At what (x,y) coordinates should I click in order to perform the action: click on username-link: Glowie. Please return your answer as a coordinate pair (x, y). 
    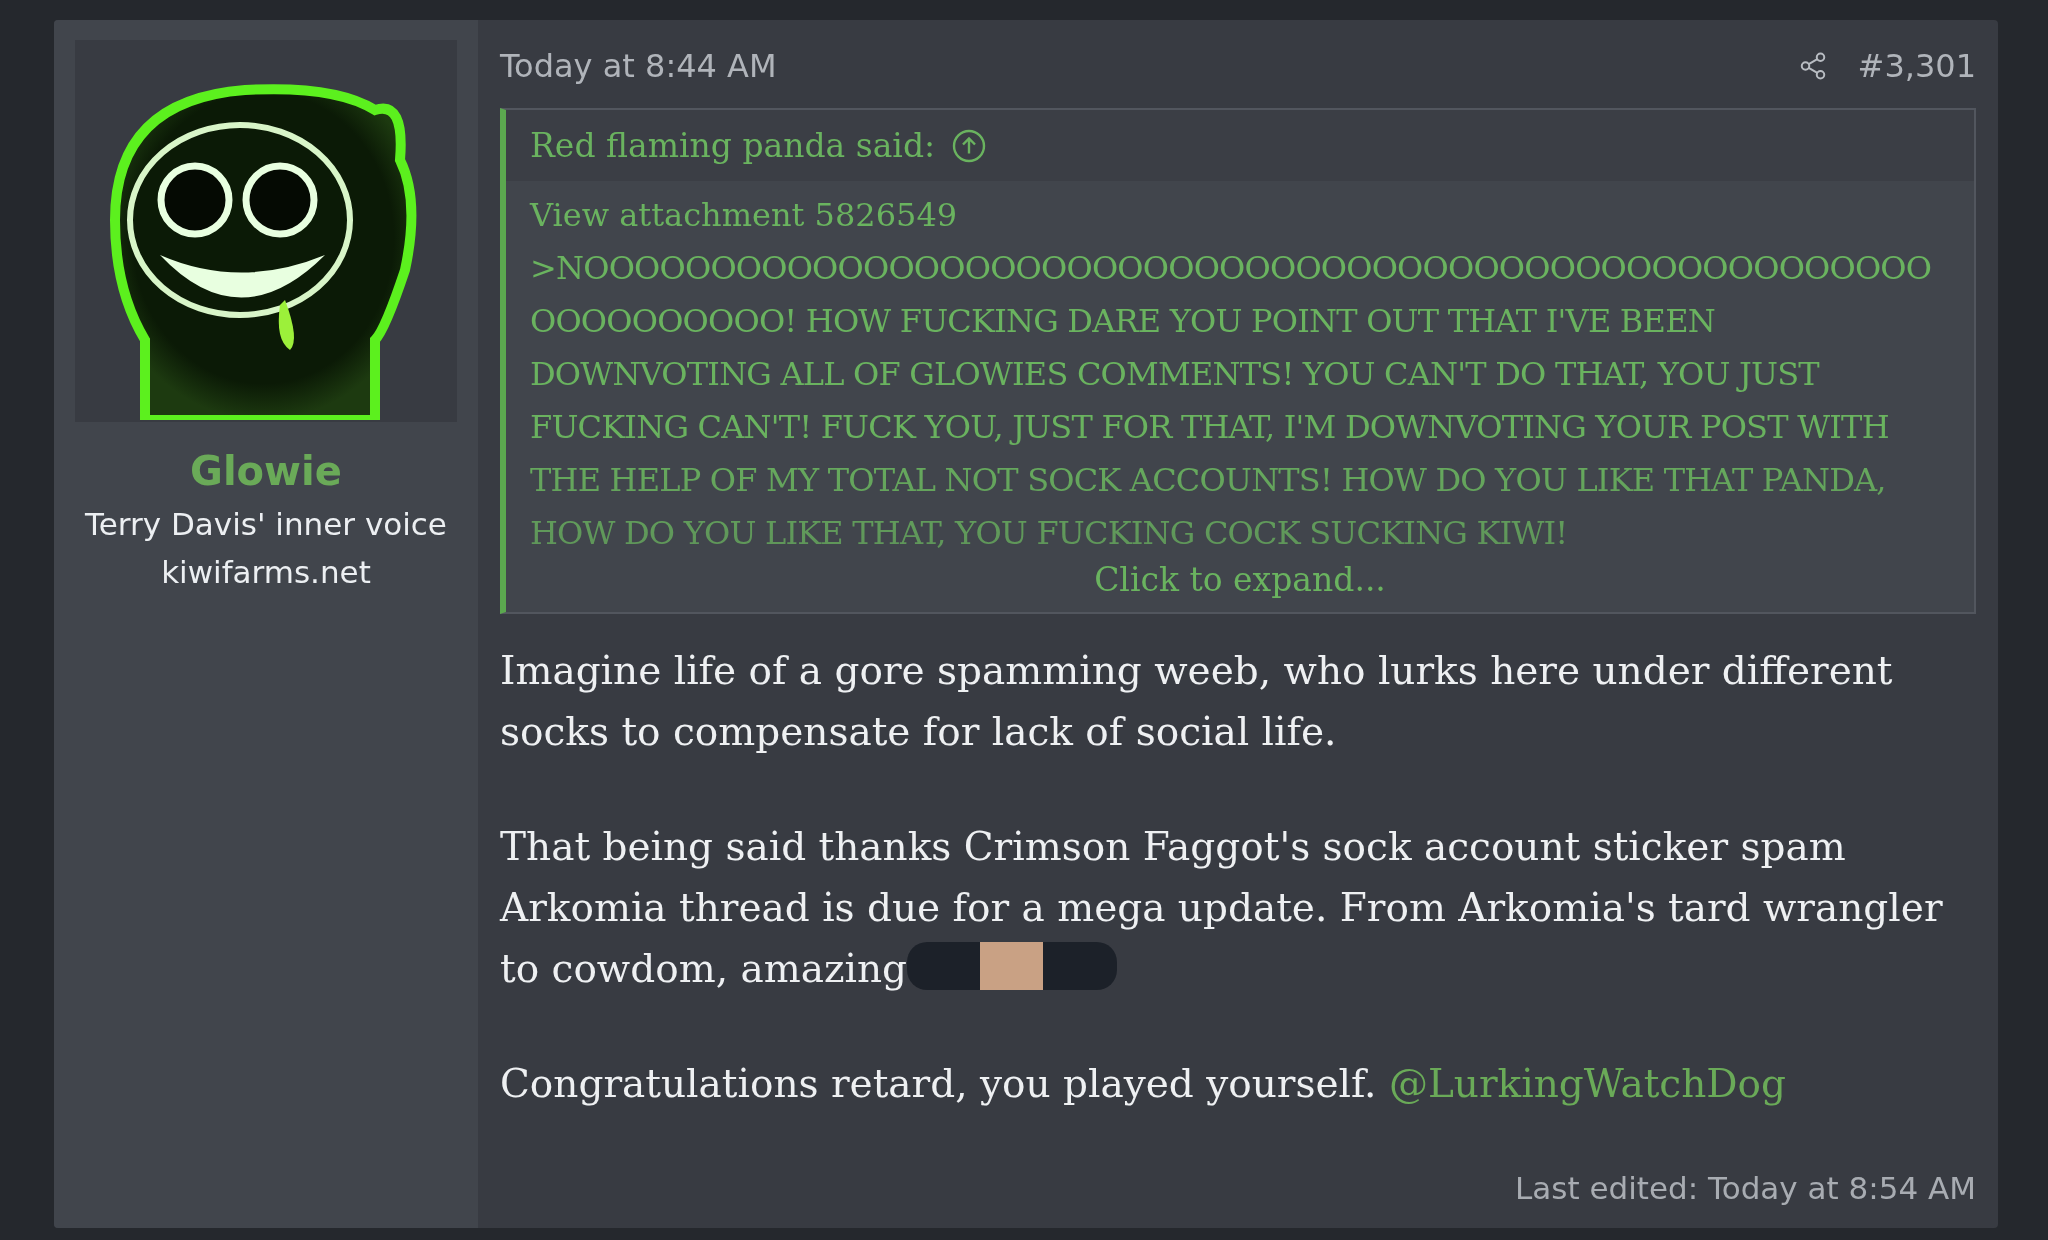
    Looking at the image, I should click on (266, 471).